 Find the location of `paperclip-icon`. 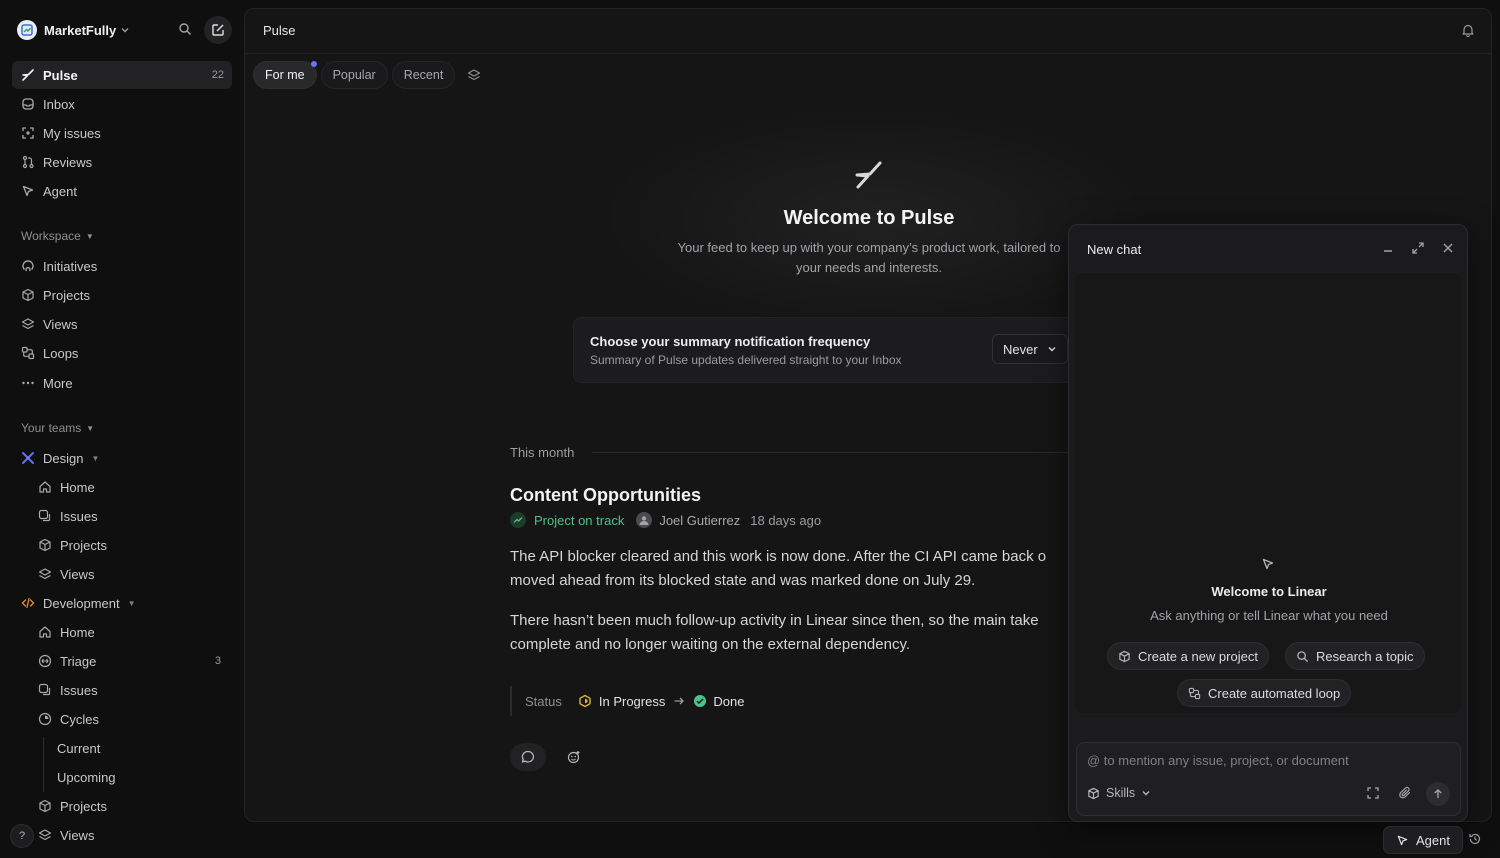

paperclip-icon is located at coordinates (1405, 793).